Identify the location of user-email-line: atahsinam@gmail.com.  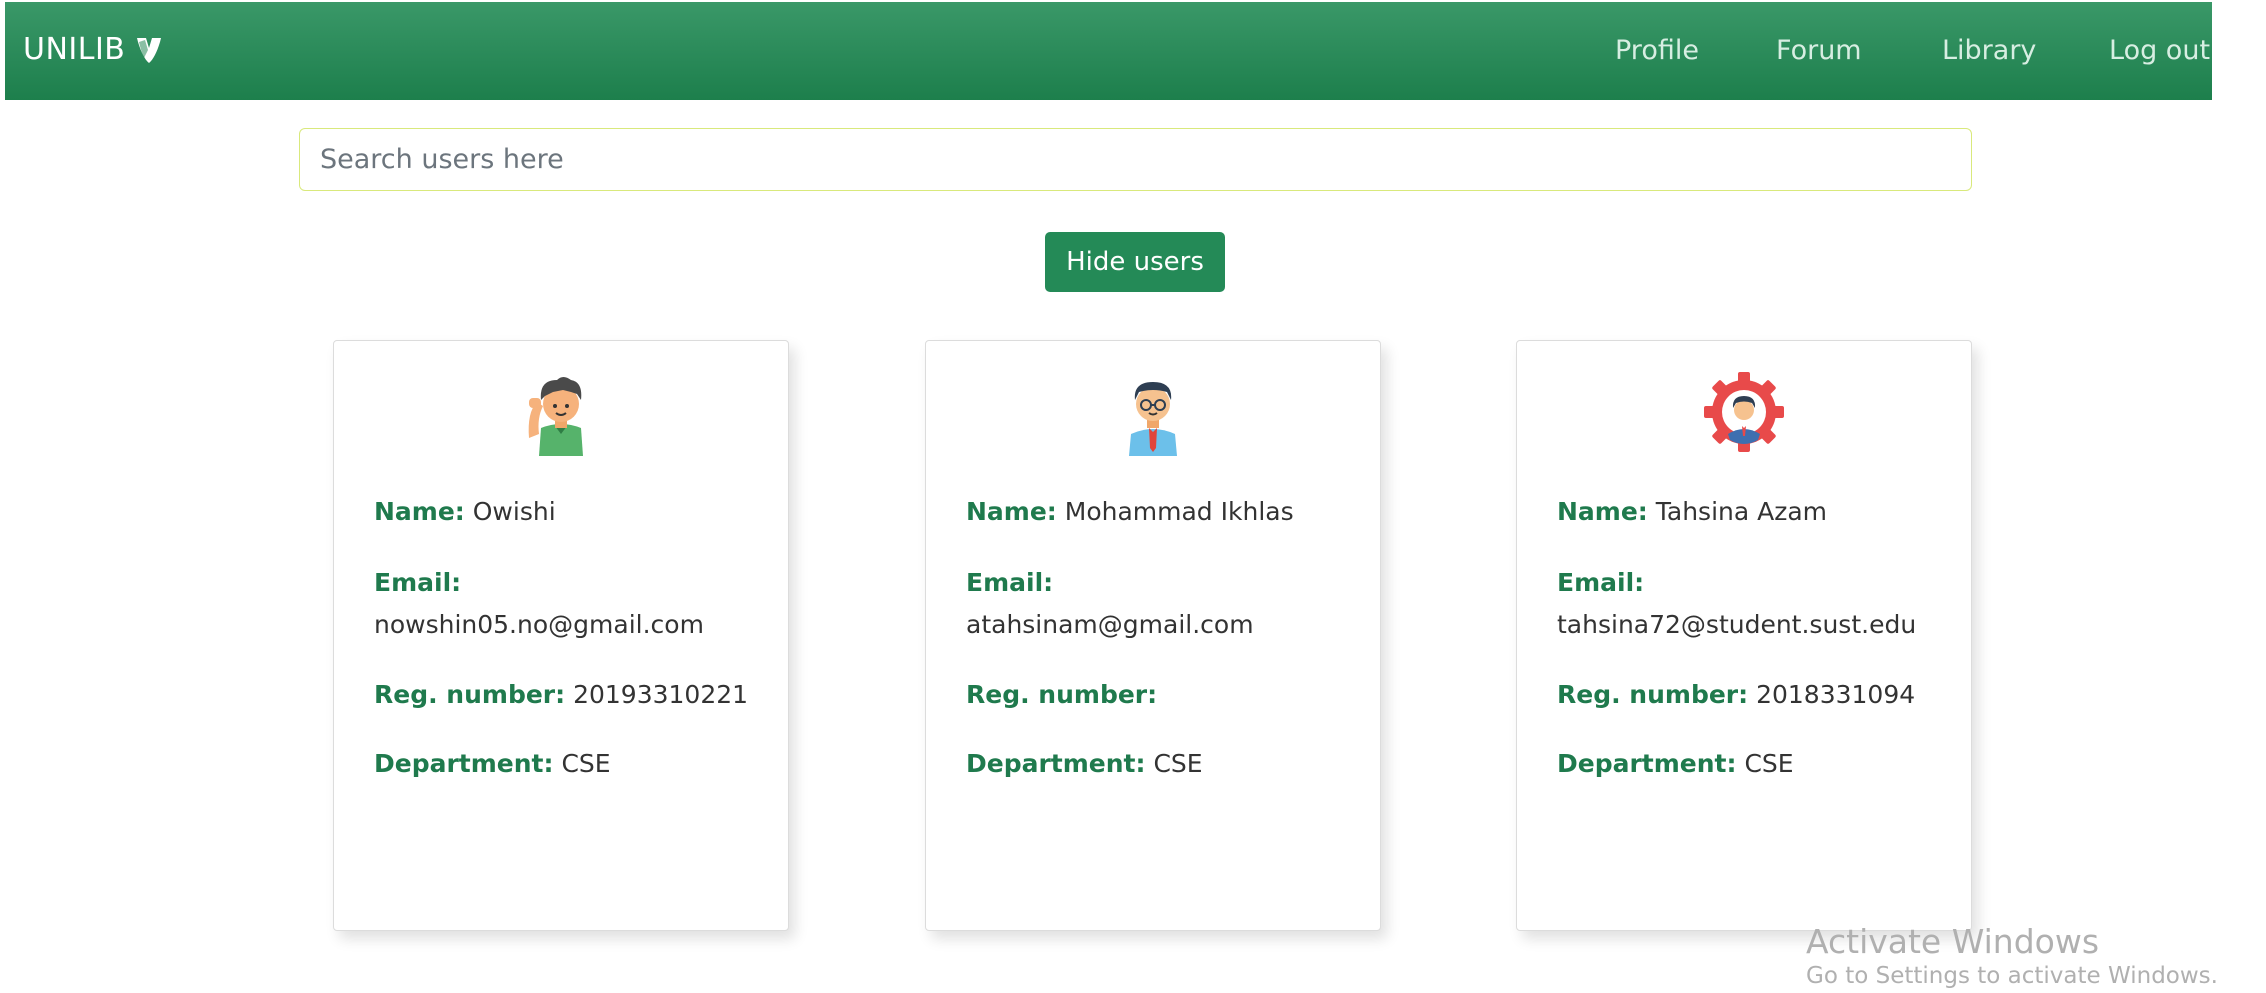
(1110, 625).